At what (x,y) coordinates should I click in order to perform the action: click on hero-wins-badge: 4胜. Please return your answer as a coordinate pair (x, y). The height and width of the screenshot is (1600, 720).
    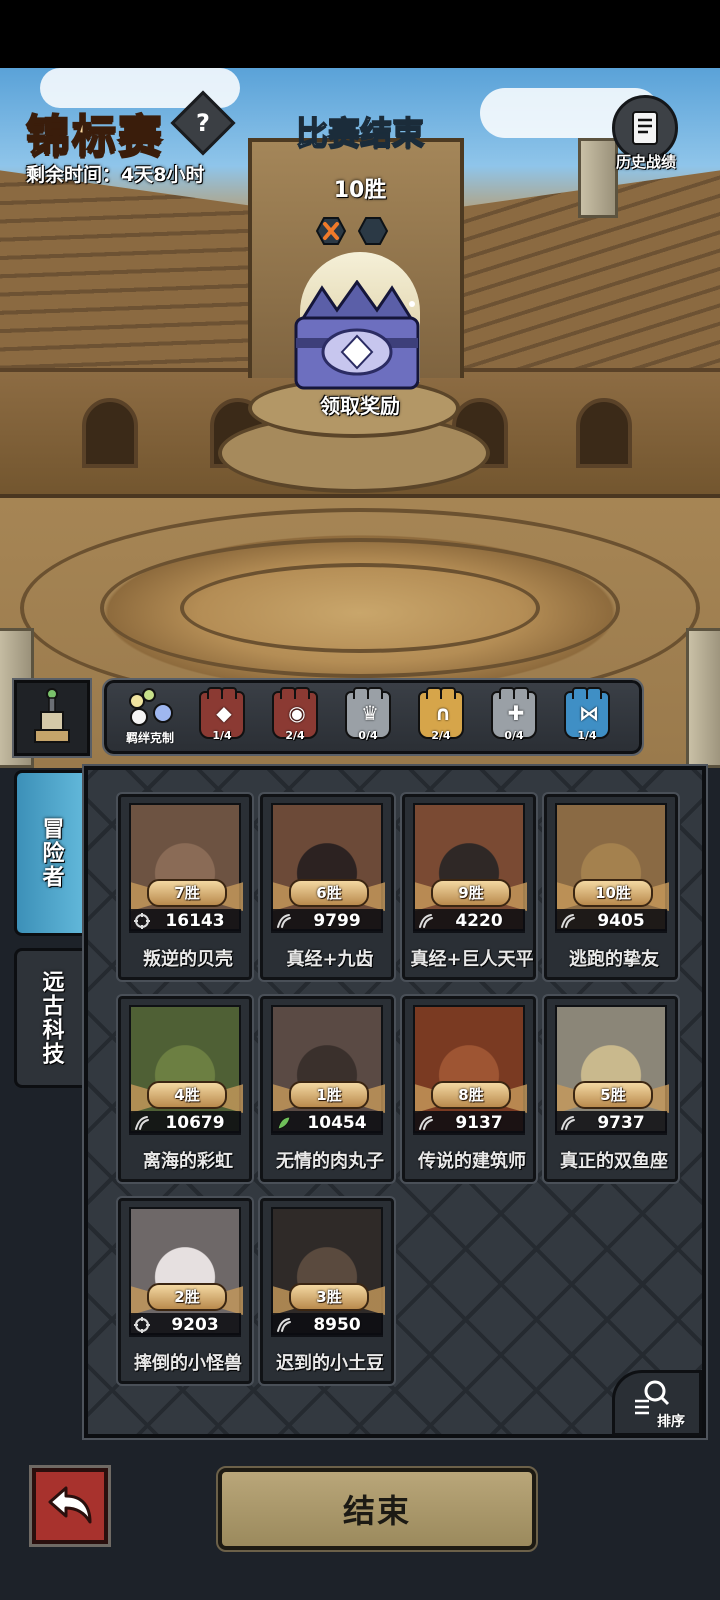
    Looking at the image, I should click on (187, 1095).